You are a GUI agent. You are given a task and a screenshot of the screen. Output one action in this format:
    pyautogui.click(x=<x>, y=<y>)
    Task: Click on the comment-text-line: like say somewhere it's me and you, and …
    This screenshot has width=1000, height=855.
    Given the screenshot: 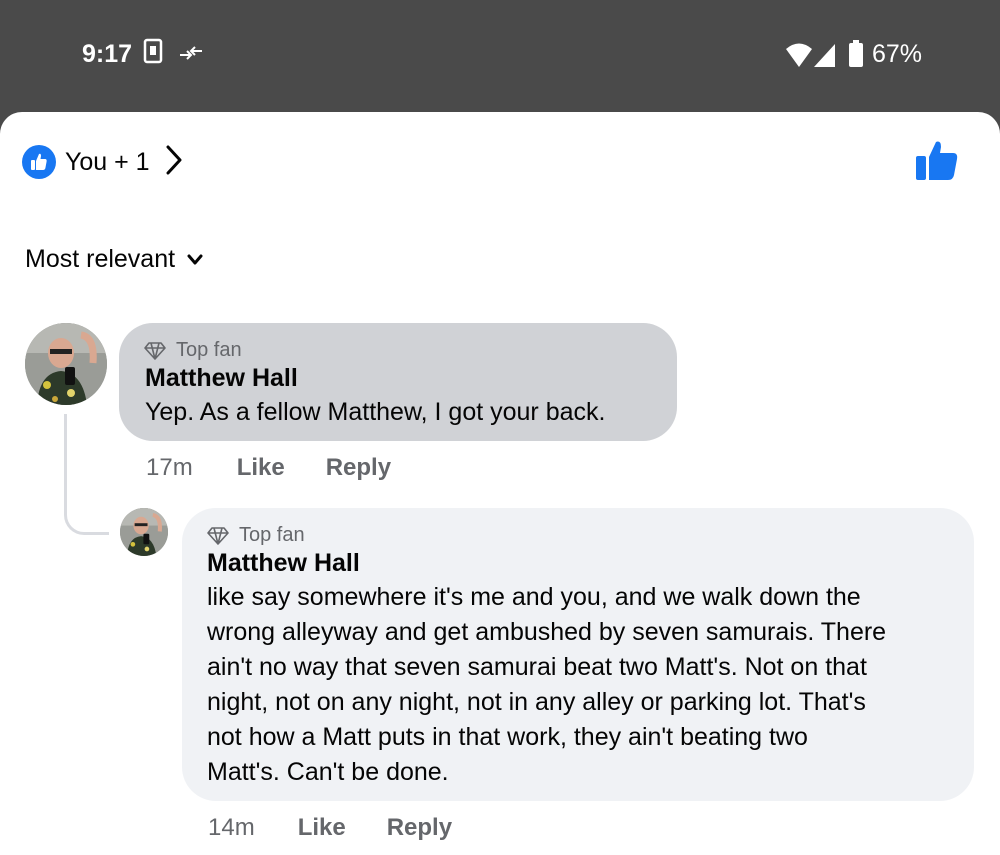 What is the action you would take?
    pyautogui.click(x=534, y=597)
    